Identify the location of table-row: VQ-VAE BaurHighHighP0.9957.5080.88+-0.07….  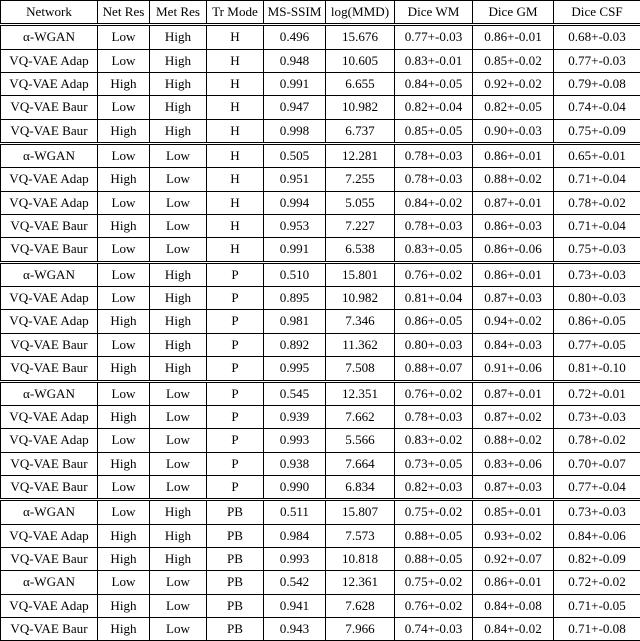
(320, 369).